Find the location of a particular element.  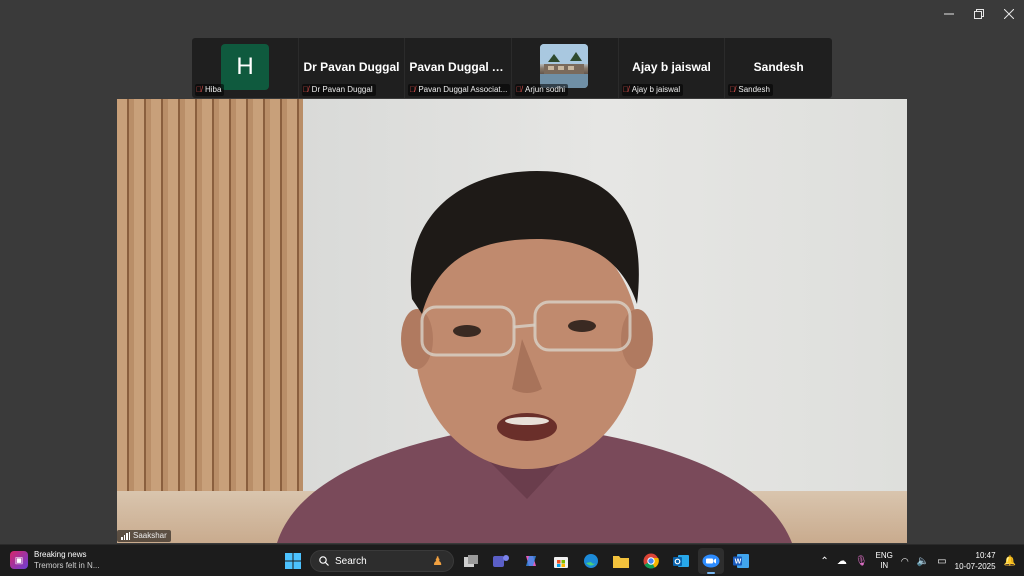

taskbar-apps: ♟ W is located at coordinates (517, 561).